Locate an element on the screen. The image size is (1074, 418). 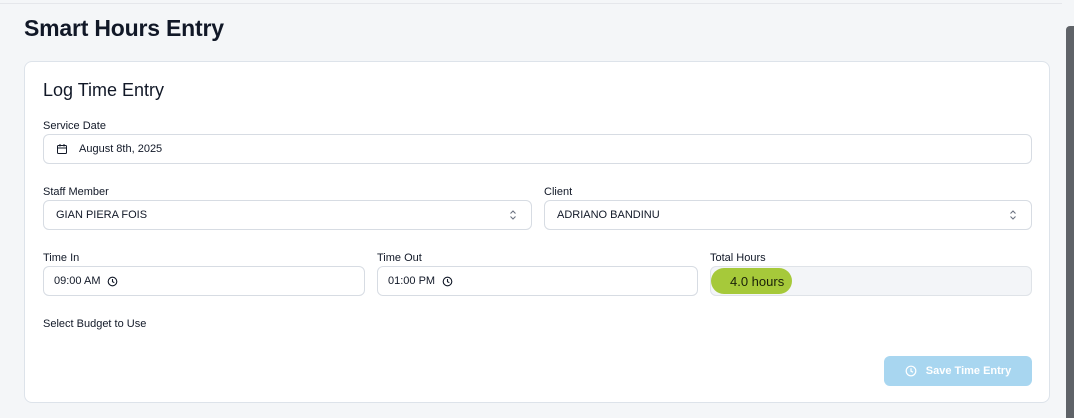
calendar-icon is located at coordinates (62, 149).